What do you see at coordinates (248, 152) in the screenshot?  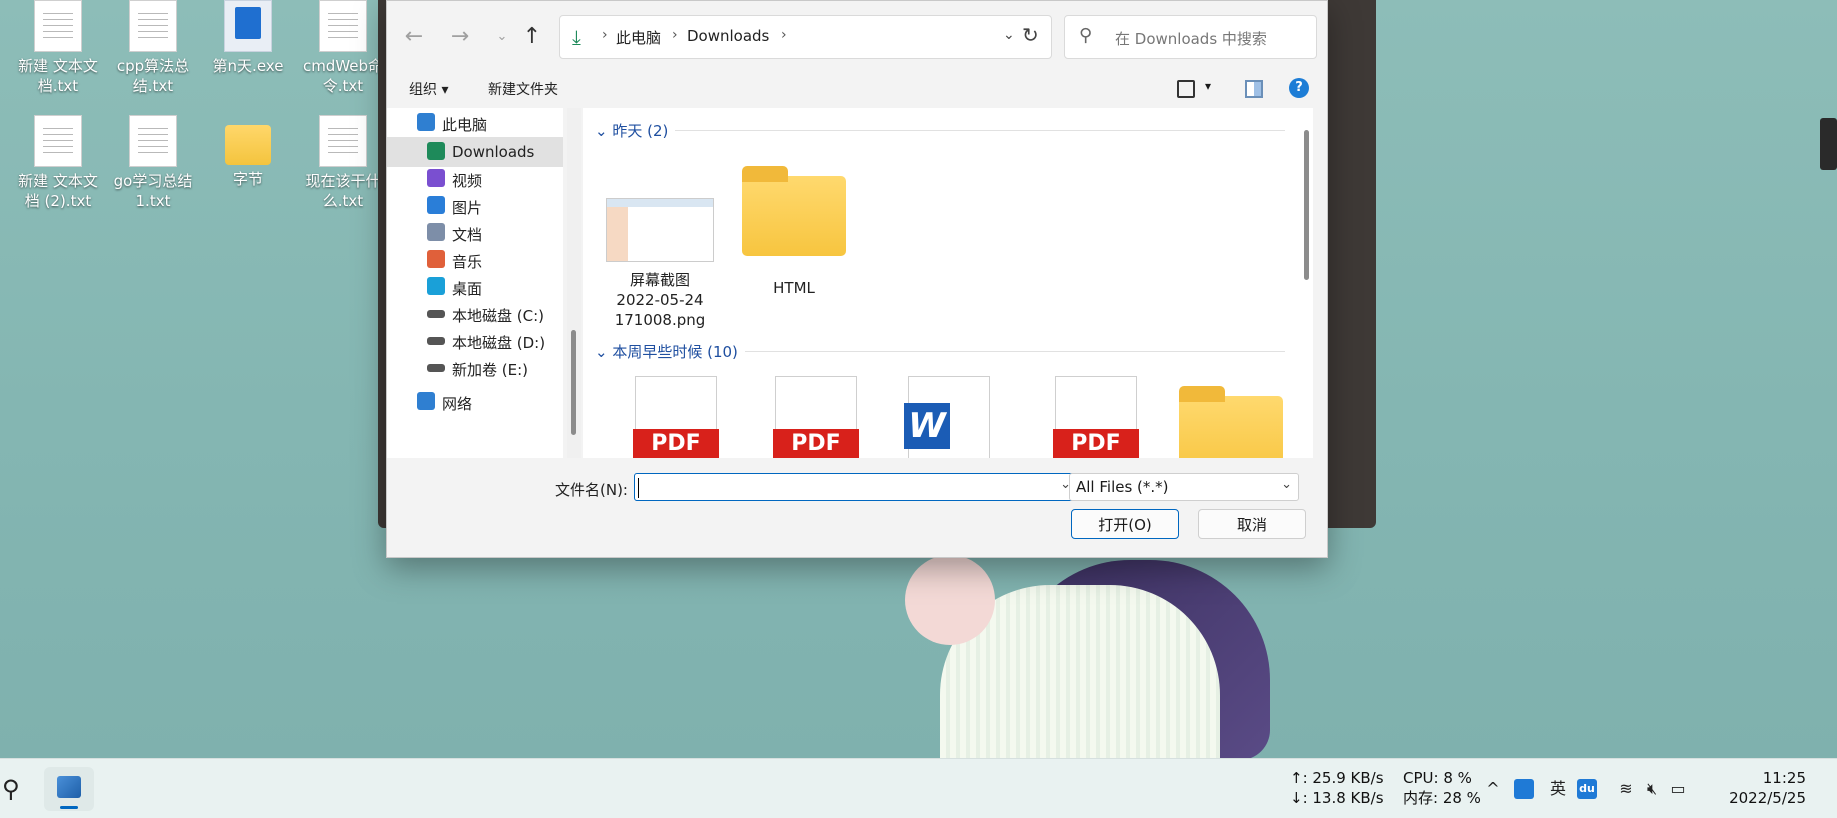 I see `desktop-icon-folder: 字节` at bounding box center [248, 152].